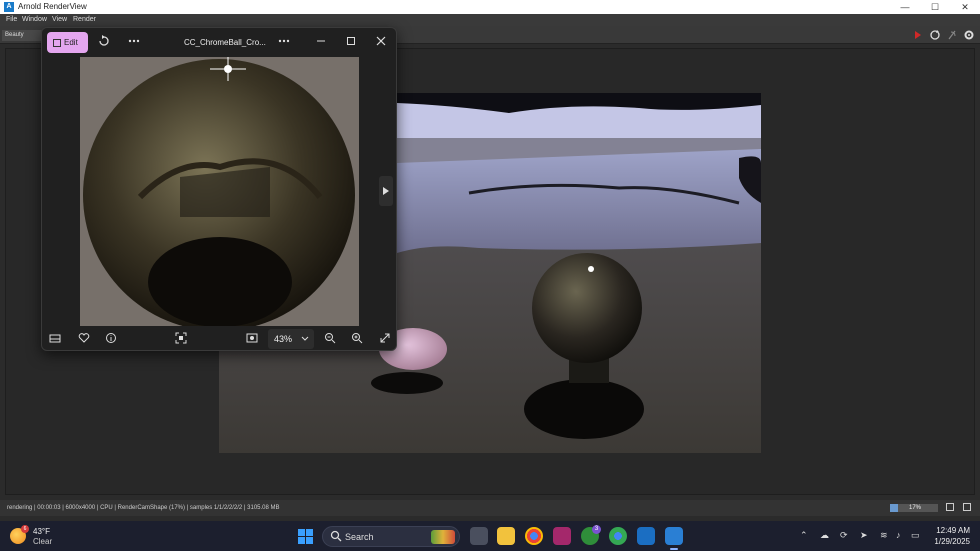 This screenshot has height=551, width=980. Describe the element at coordinates (330, 339) in the screenshot. I see `zoom-out-icon` at that location.